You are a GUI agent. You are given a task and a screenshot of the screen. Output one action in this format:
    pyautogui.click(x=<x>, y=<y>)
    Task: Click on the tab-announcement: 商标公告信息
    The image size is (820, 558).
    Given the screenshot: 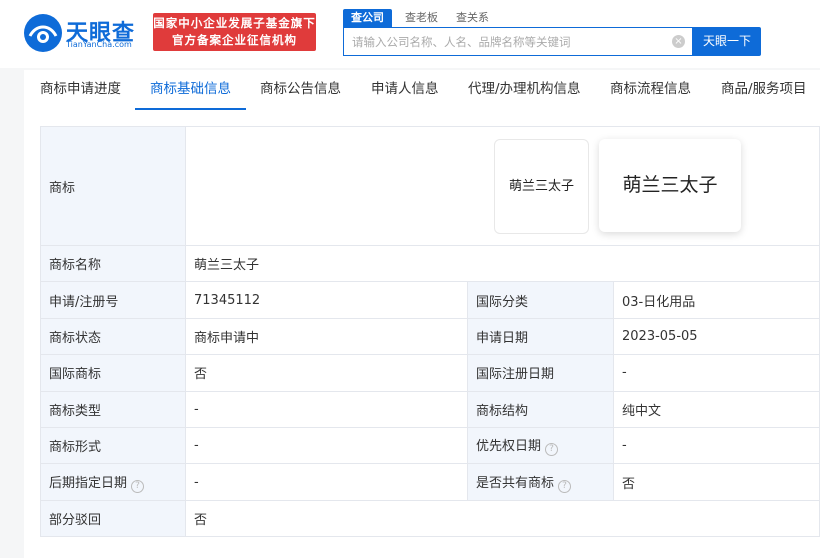 What is the action you would take?
    pyautogui.click(x=300, y=90)
    